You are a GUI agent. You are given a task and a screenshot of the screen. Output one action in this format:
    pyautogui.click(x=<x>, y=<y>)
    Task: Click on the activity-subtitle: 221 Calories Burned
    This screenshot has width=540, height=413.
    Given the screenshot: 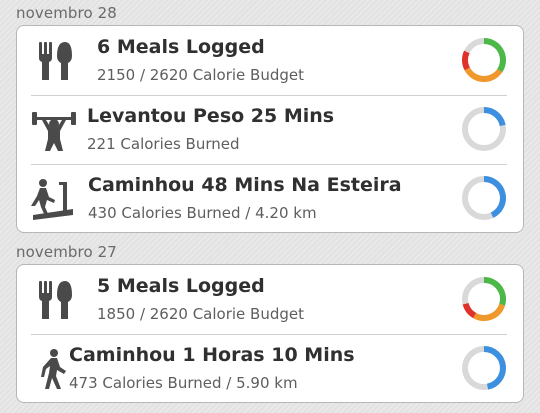 What is the action you would take?
    pyautogui.click(x=163, y=144)
    